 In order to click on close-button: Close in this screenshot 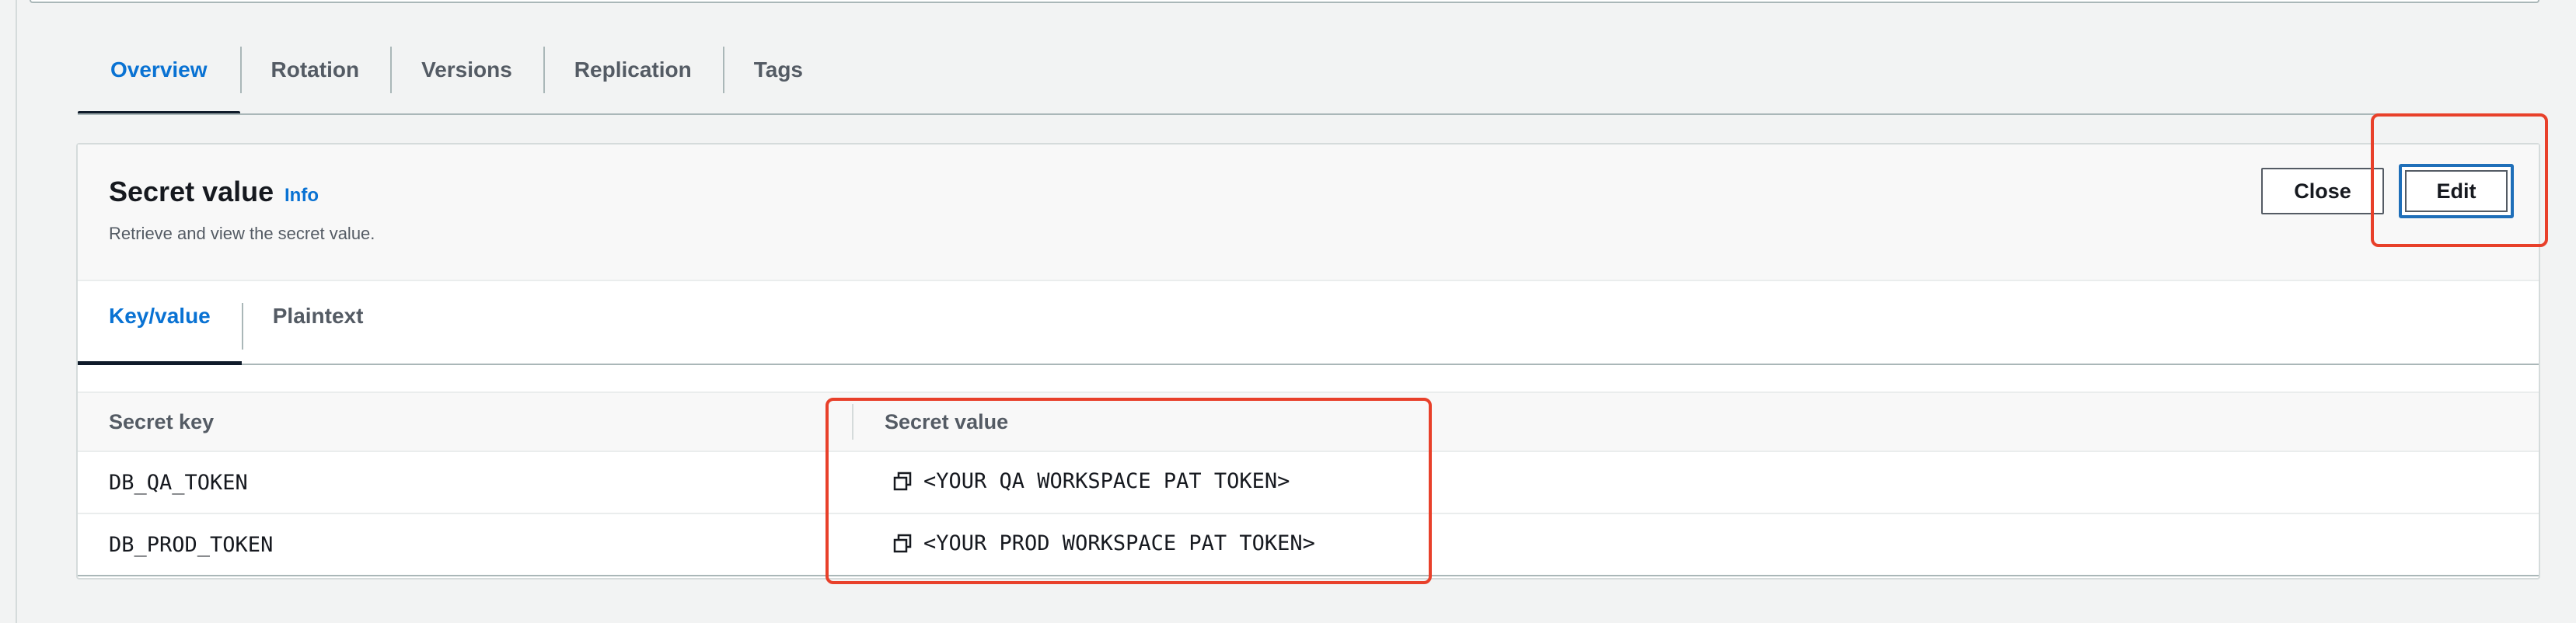, I will do `click(2322, 191)`.